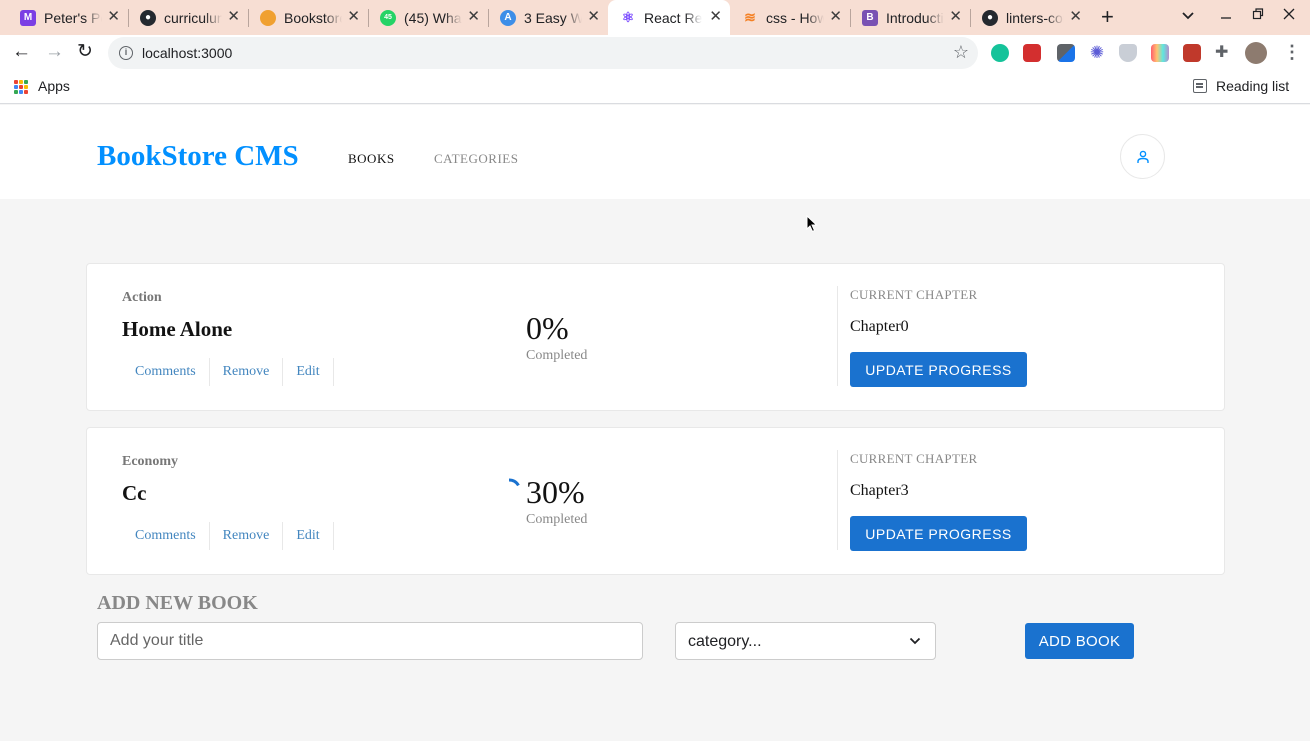 The height and width of the screenshot is (741, 1310). I want to click on tab-search-chevron-icon, so click(1188, 16).